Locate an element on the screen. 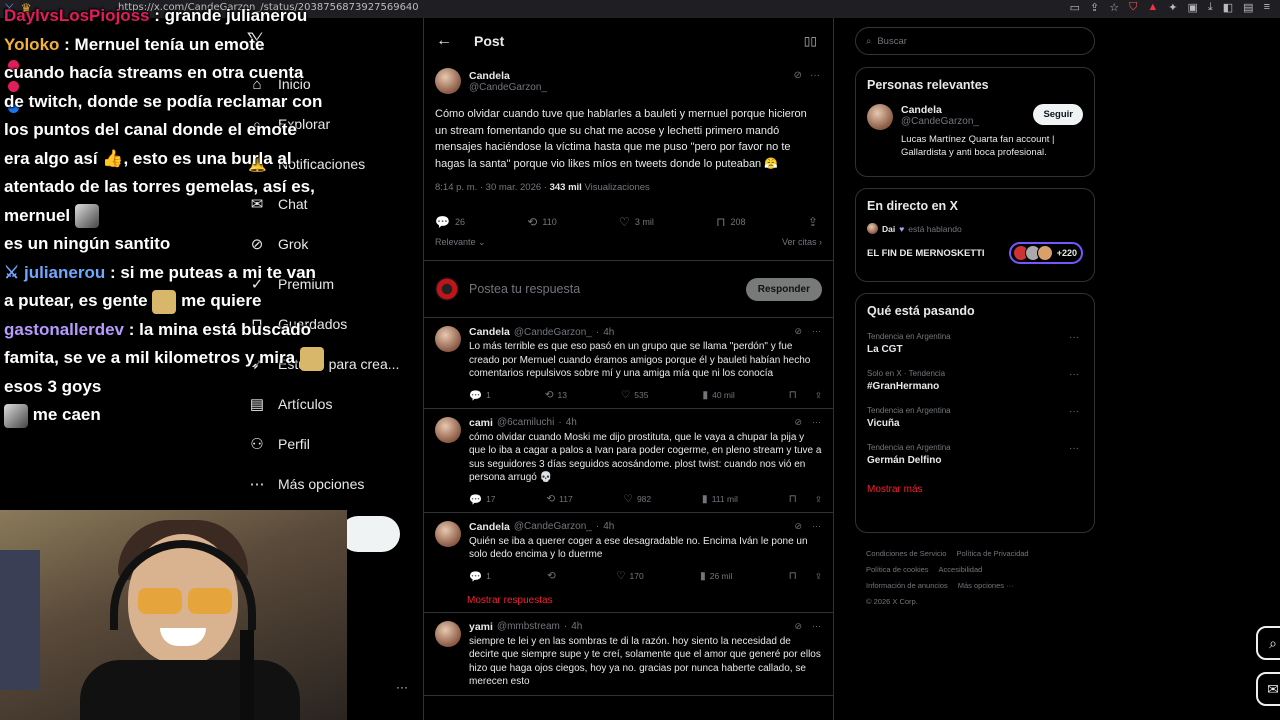 The image size is (1280, 720). share-action: ⇪ is located at coordinates (813, 222).